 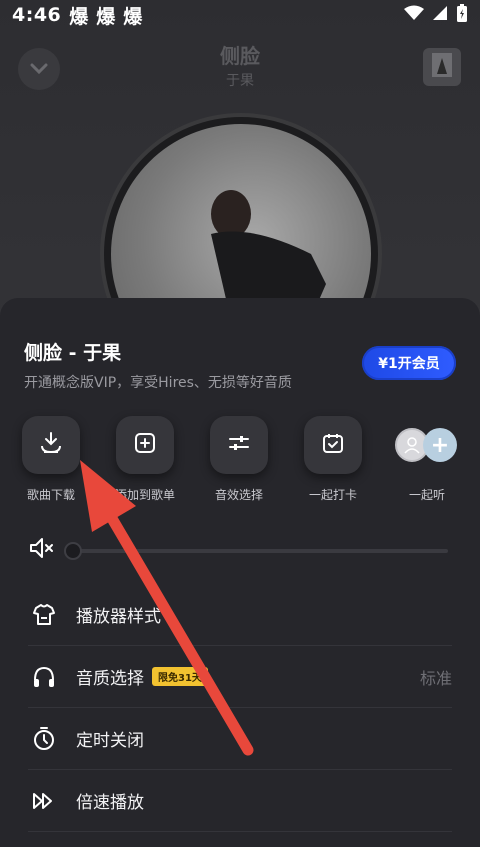 I want to click on check-in-icon, so click(x=333, y=445).